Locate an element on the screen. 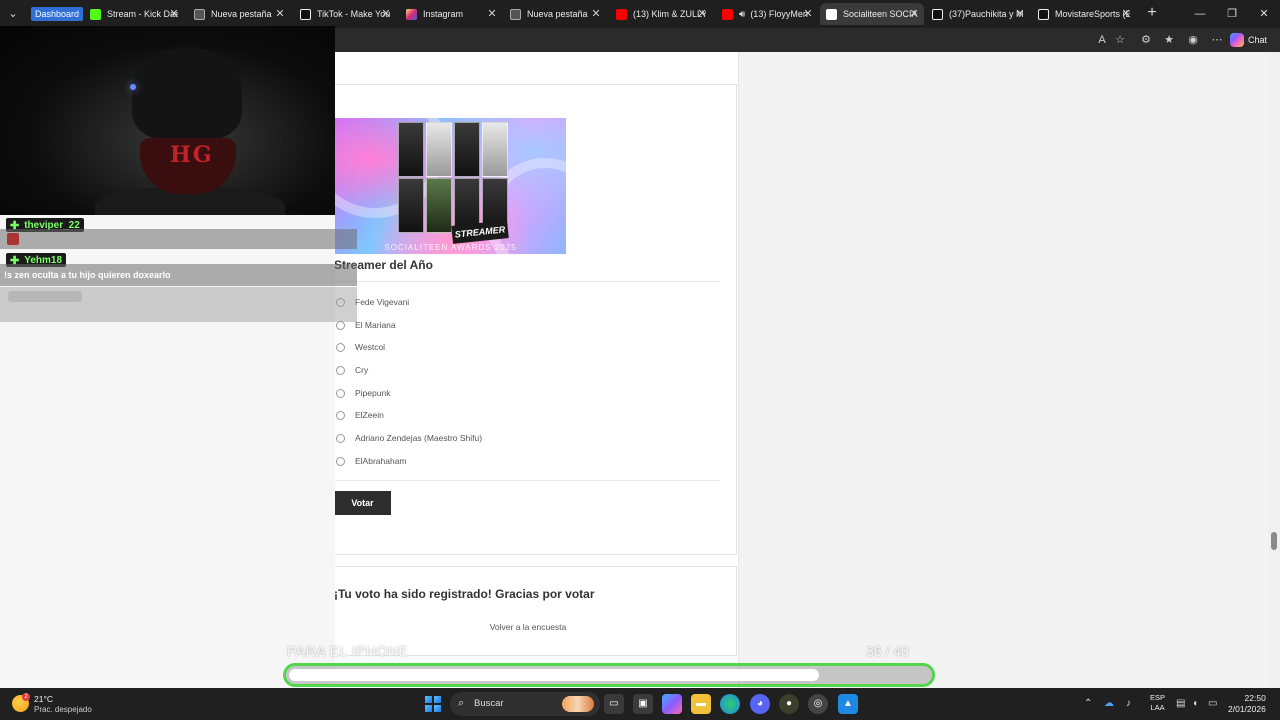 This screenshot has height=720, width=1280. mask-lettering: HG is located at coordinates (192, 155).